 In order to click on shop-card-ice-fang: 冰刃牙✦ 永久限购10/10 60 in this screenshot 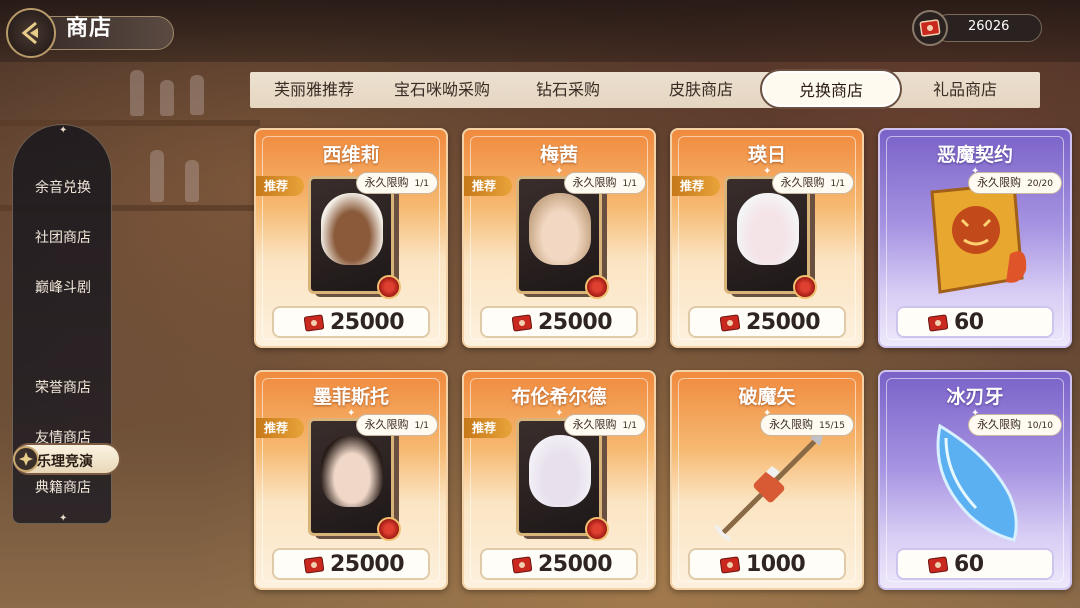, I will do `click(975, 480)`.